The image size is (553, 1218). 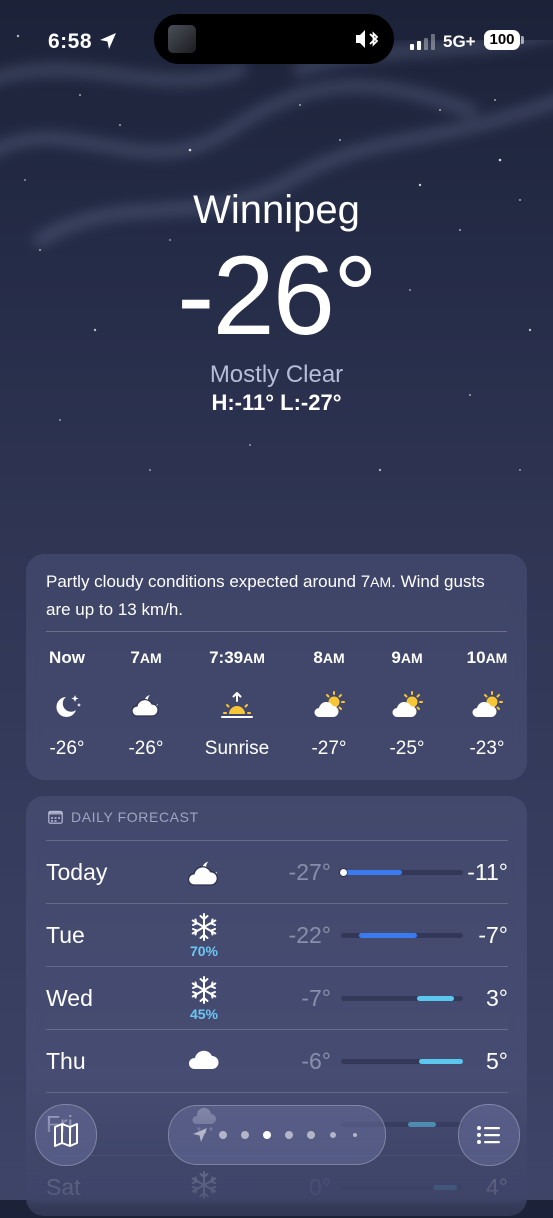 What do you see at coordinates (309, 935) in the screenshot?
I see `low-temperature: -22°` at bounding box center [309, 935].